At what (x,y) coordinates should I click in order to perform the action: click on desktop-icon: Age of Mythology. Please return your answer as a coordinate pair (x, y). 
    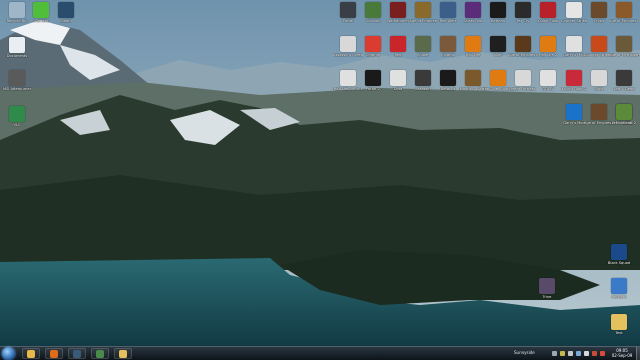
    Looking at the image, I should click on (624, 46).